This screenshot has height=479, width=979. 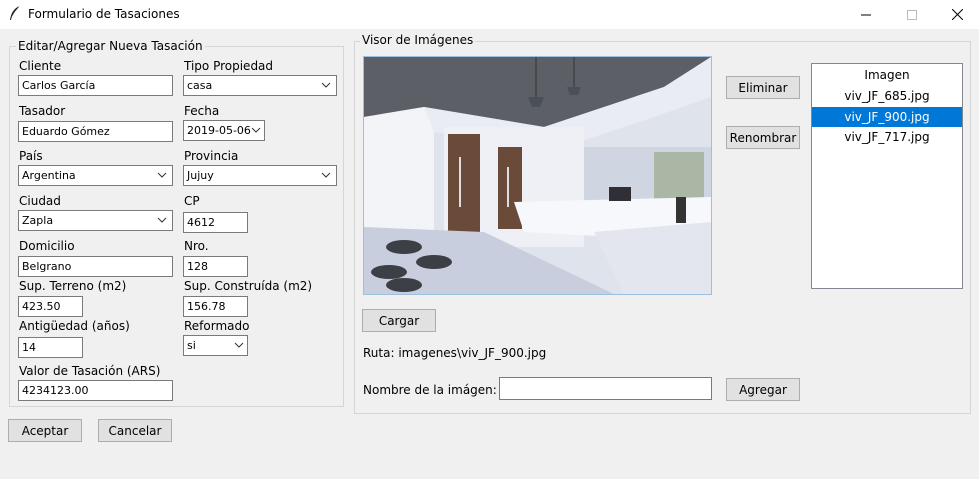 I want to click on domicilio-input: Belgrano, so click(x=95, y=266).